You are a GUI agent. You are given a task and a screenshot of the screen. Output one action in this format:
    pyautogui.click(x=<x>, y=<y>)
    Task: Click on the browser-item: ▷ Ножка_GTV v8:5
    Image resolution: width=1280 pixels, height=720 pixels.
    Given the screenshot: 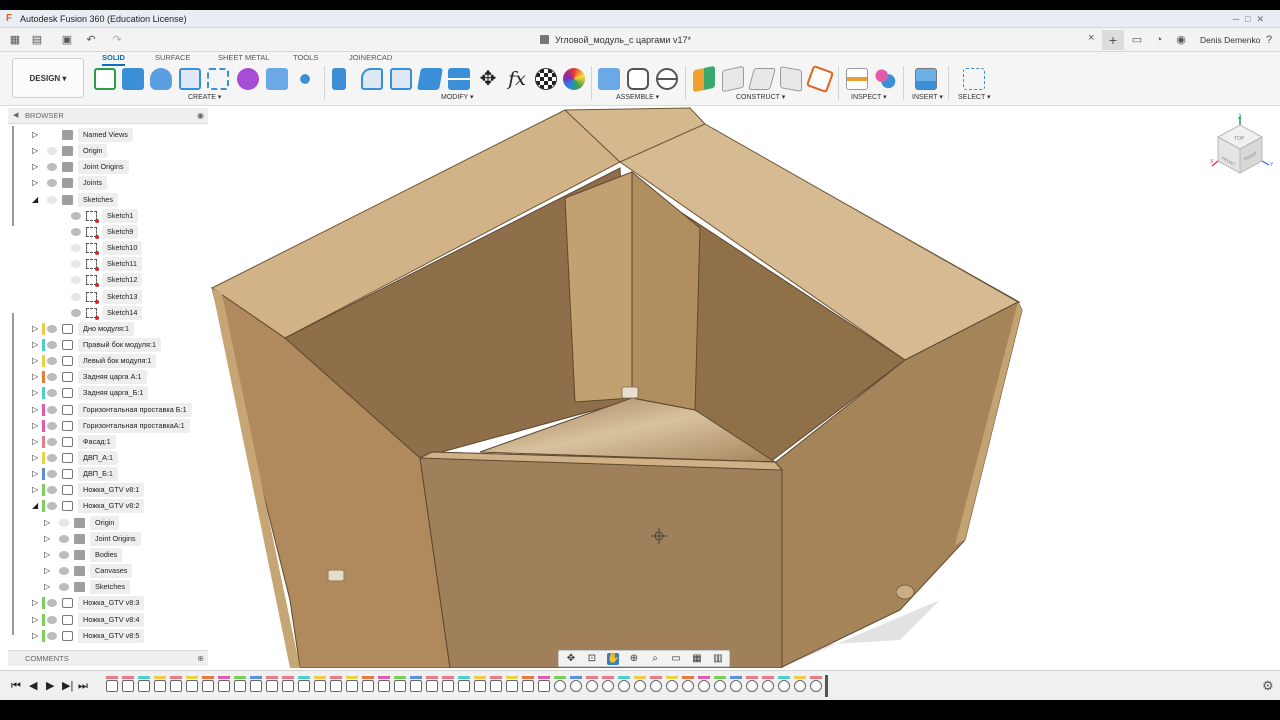 What is the action you would take?
    pyautogui.click(x=108, y=636)
    